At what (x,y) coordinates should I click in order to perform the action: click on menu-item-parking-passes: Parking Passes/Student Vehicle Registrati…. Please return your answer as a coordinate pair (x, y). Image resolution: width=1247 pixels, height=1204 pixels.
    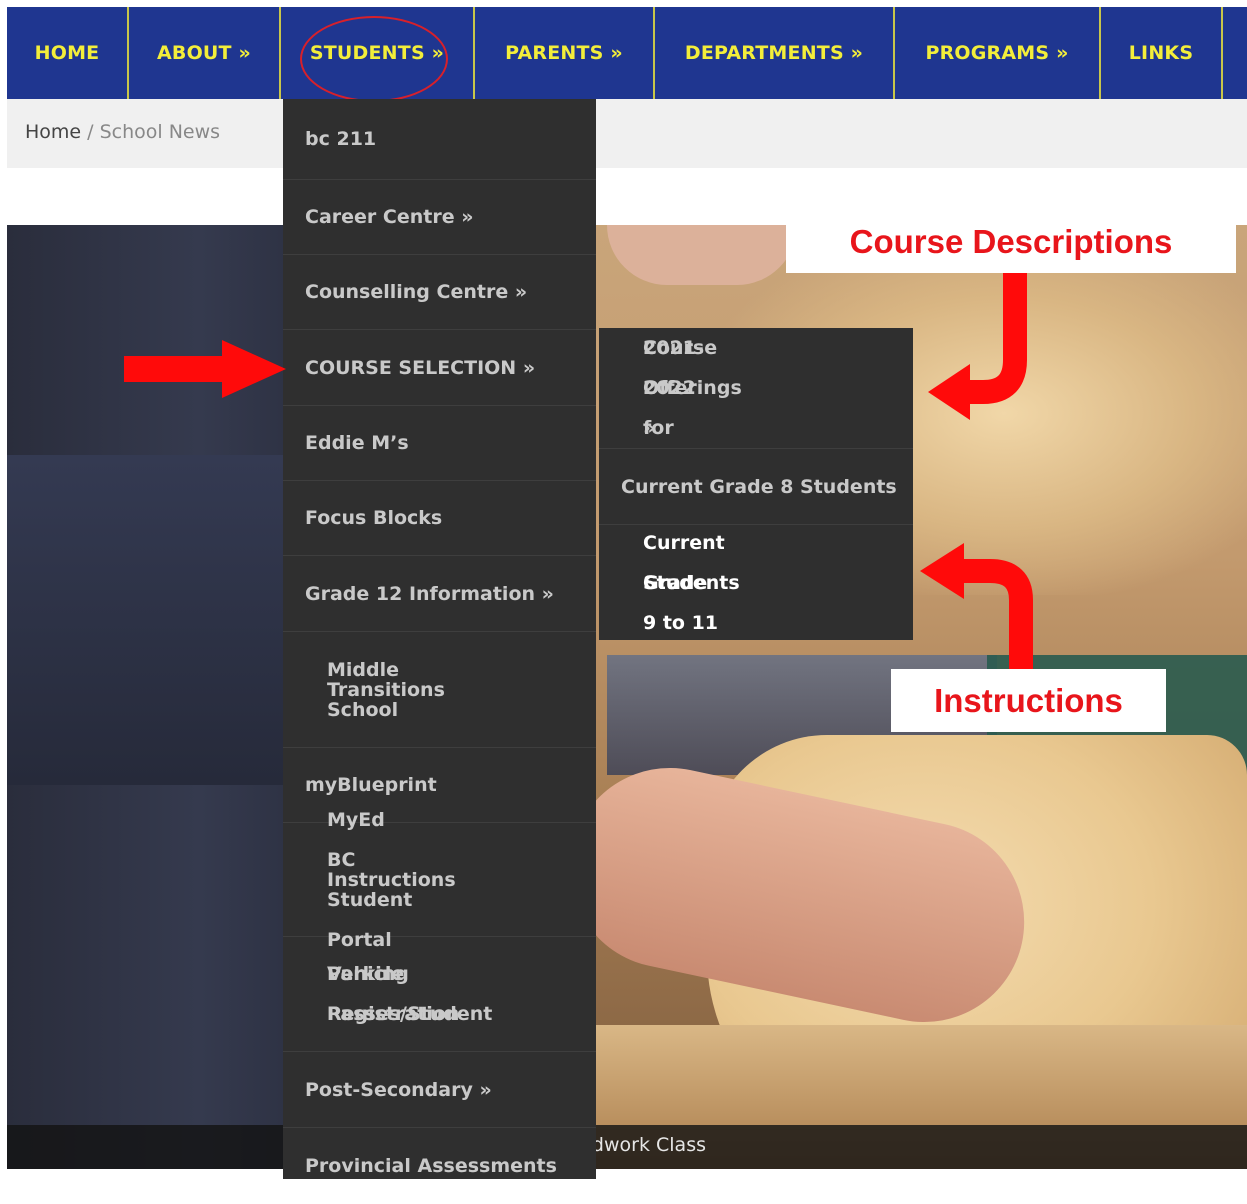
    Looking at the image, I should click on (439, 994).